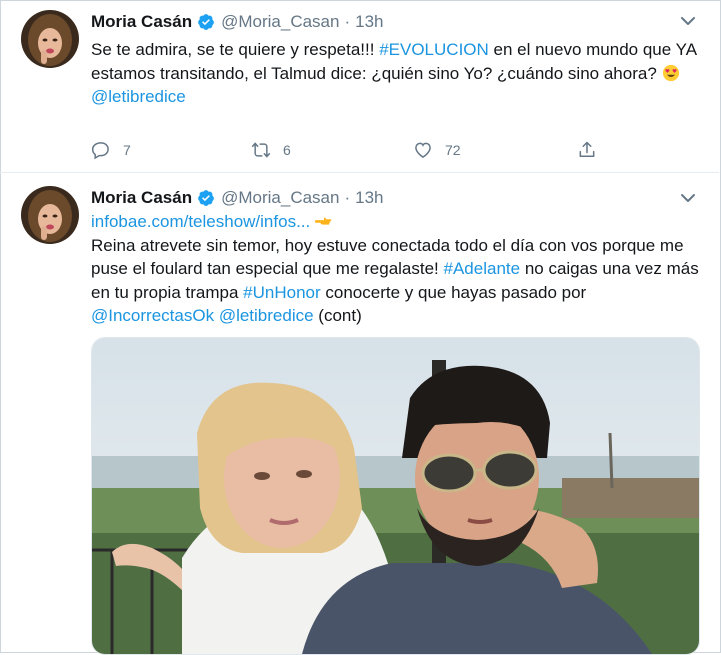 The image size is (721, 655). What do you see at coordinates (100, 151) in the screenshot?
I see `reply-icon` at bounding box center [100, 151].